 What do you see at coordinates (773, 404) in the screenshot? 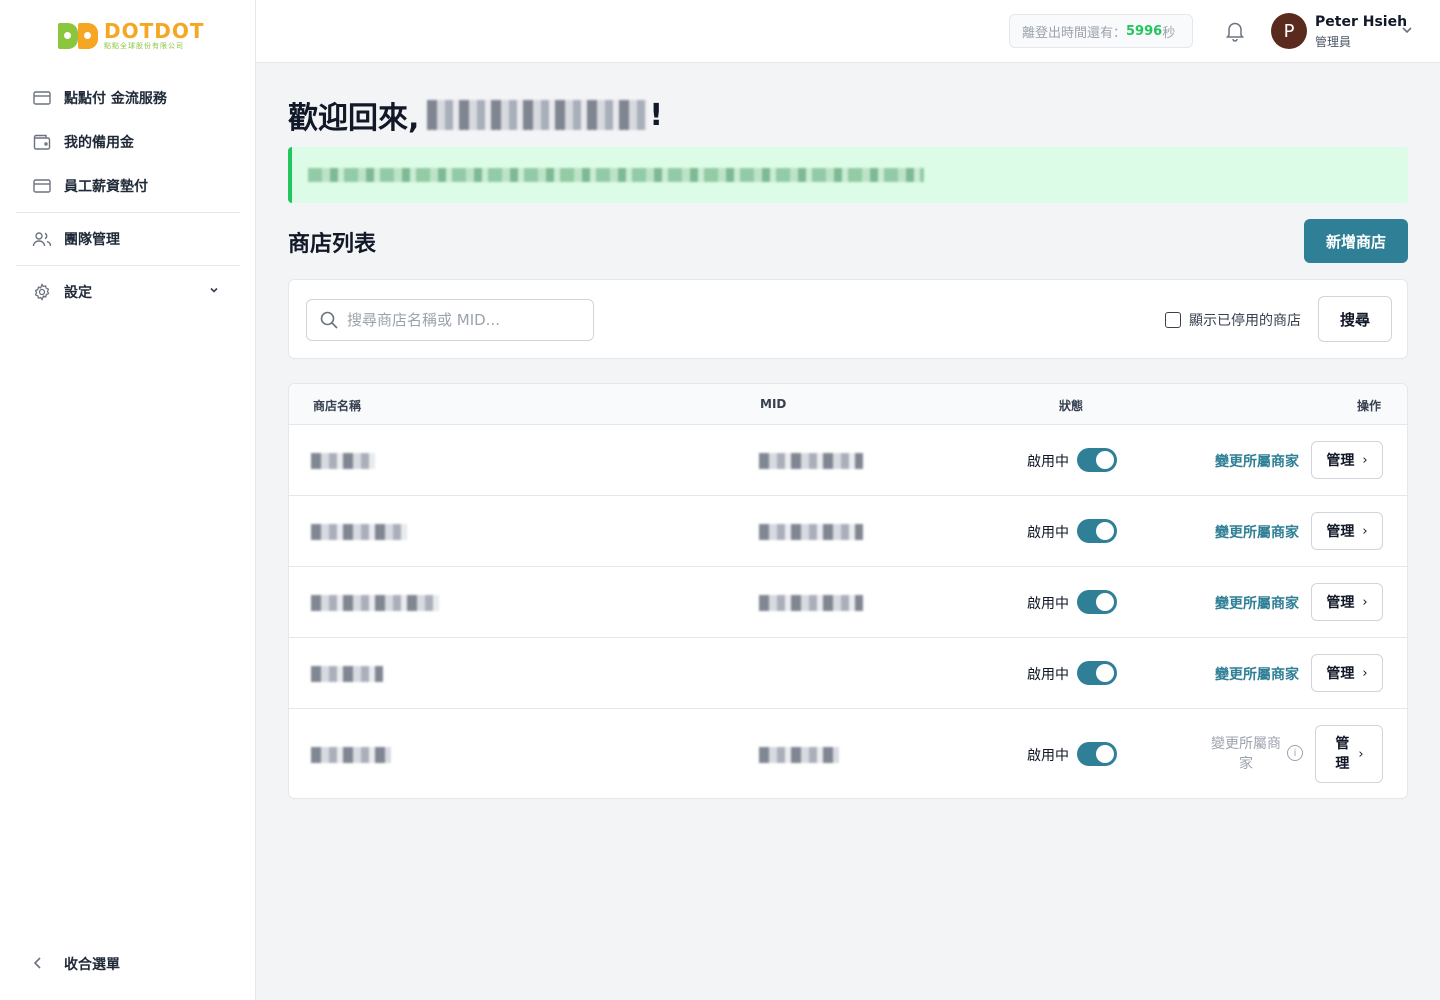
I see `column-header-mid: MID` at bounding box center [773, 404].